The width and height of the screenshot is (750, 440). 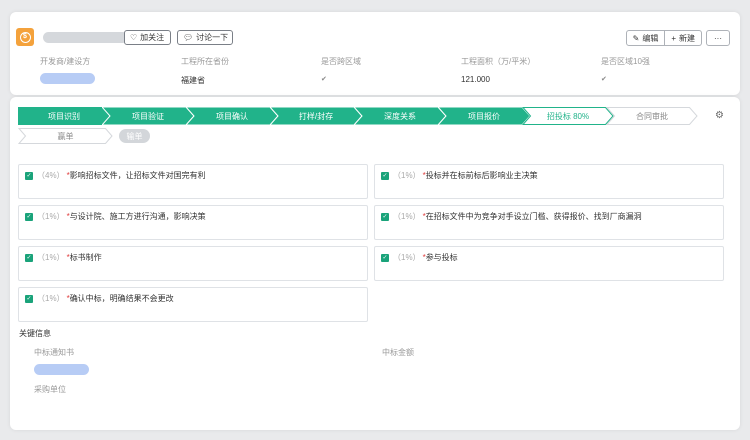 What do you see at coordinates (54, 352) in the screenshot?
I see `win-notice-label: 中标通知书` at bounding box center [54, 352].